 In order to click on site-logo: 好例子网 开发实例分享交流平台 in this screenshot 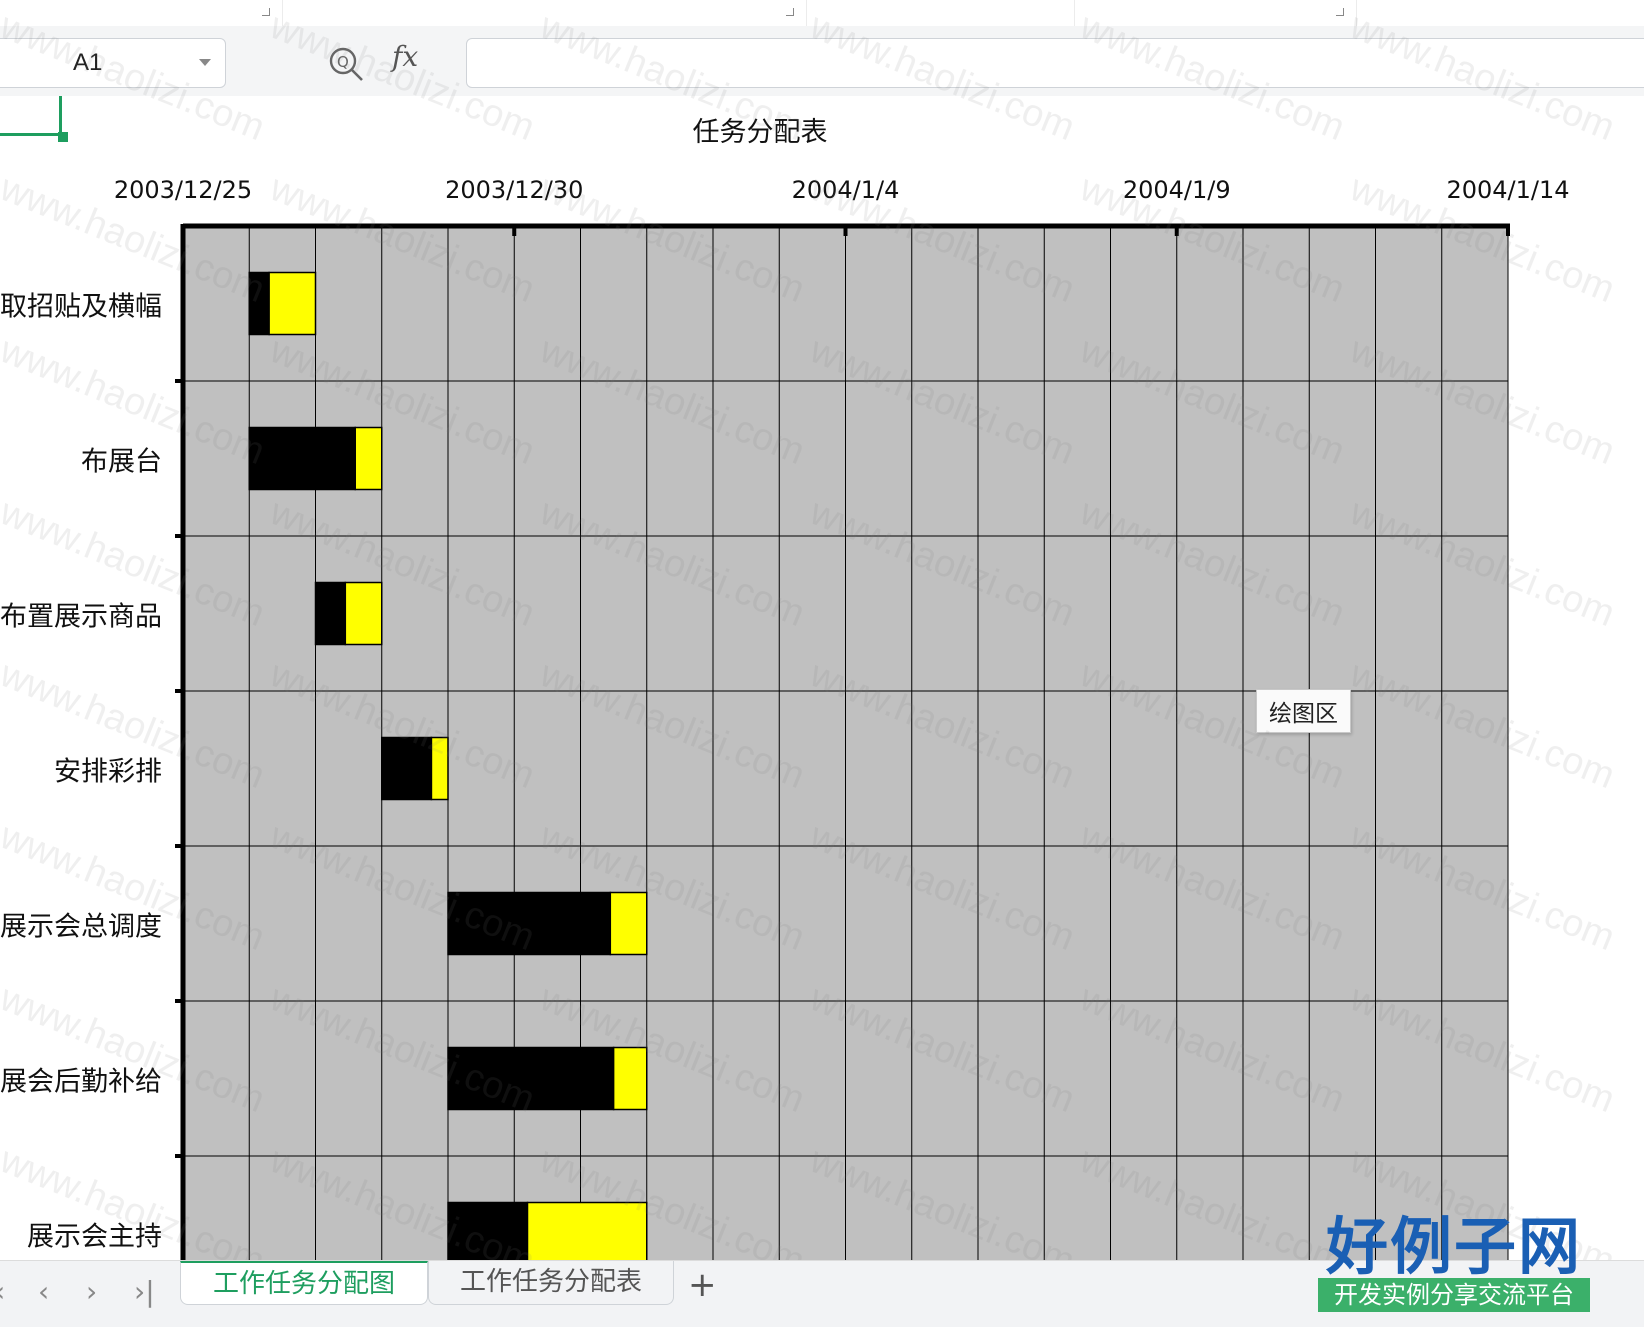, I will do `click(1454, 1255)`.